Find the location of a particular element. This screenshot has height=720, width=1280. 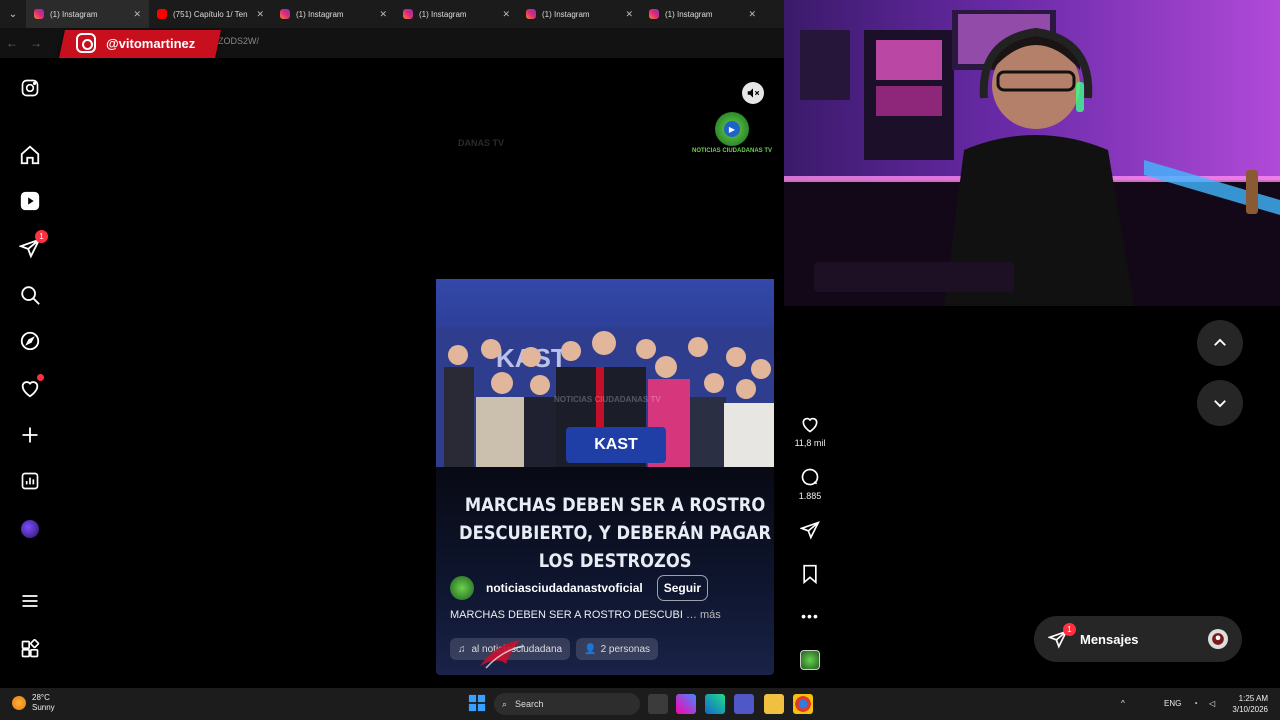

back-arrow-icon: ← is located at coordinates (12, 43).